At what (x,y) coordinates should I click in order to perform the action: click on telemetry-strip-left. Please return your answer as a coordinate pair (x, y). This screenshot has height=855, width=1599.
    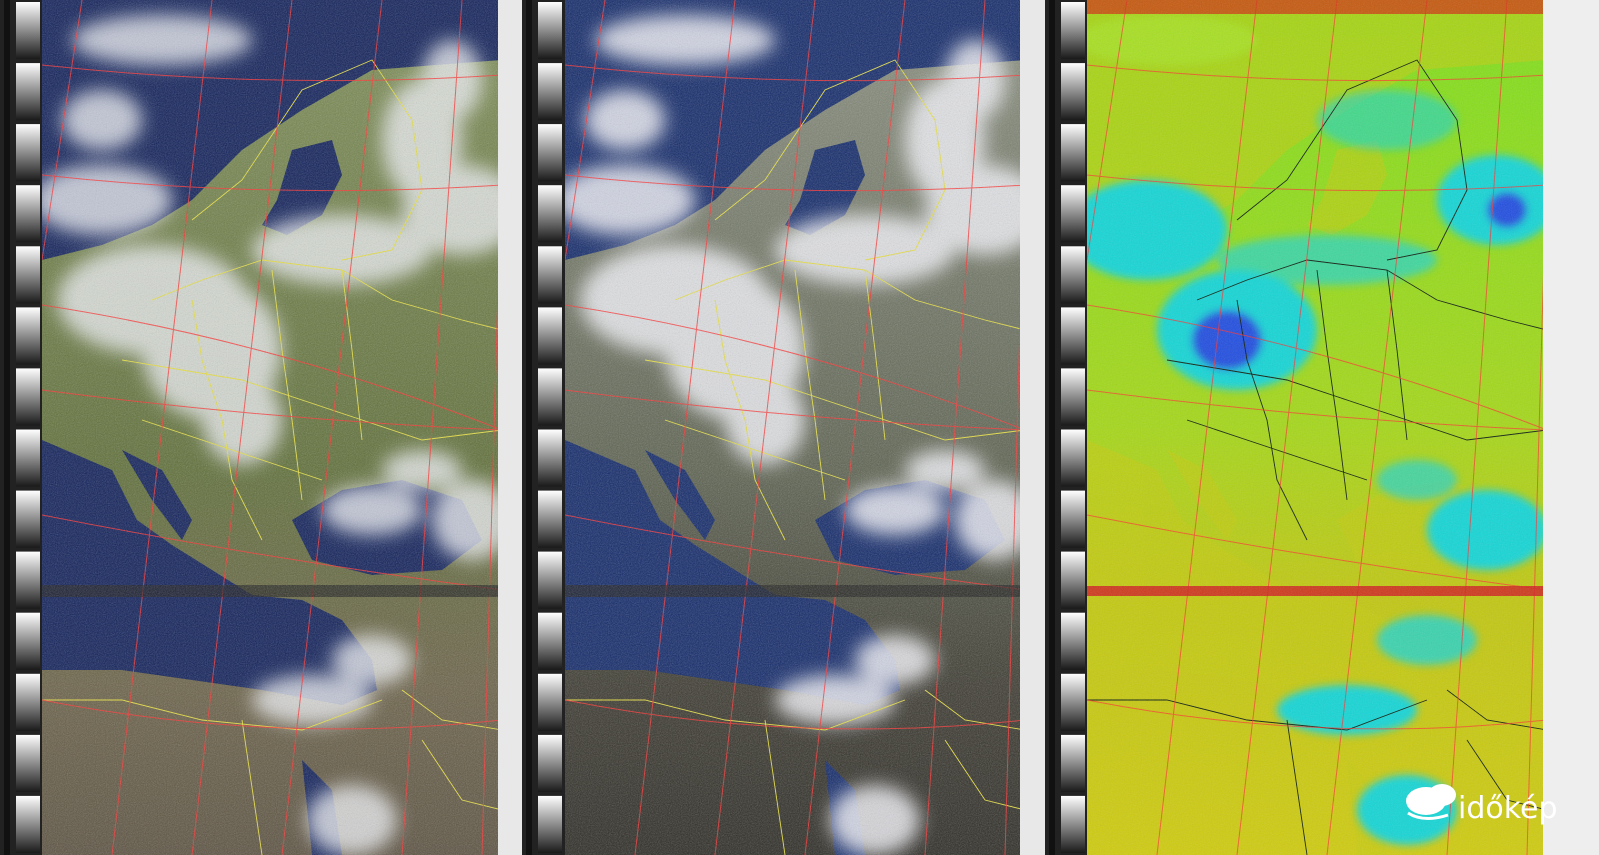
    Looking at the image, I should click on (21, 427).